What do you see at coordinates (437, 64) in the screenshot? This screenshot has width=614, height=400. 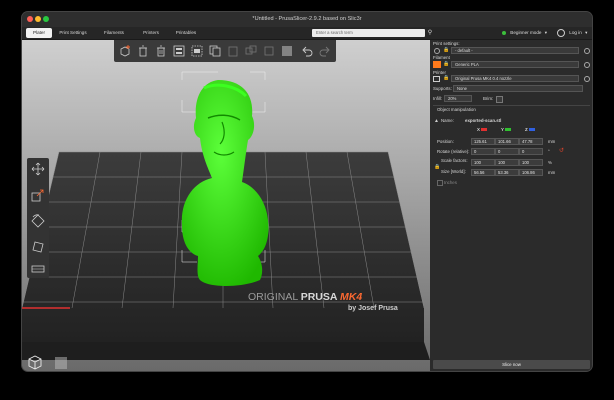 I see `filament-color-swatch` at bounding box center [437, 64].